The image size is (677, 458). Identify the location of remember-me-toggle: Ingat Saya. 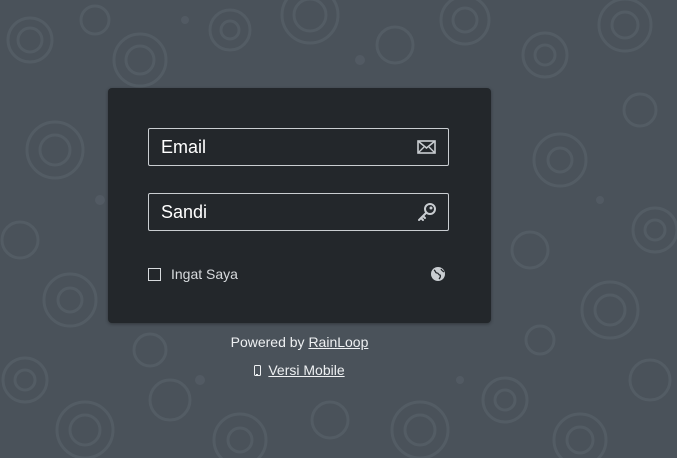
(193, 274).